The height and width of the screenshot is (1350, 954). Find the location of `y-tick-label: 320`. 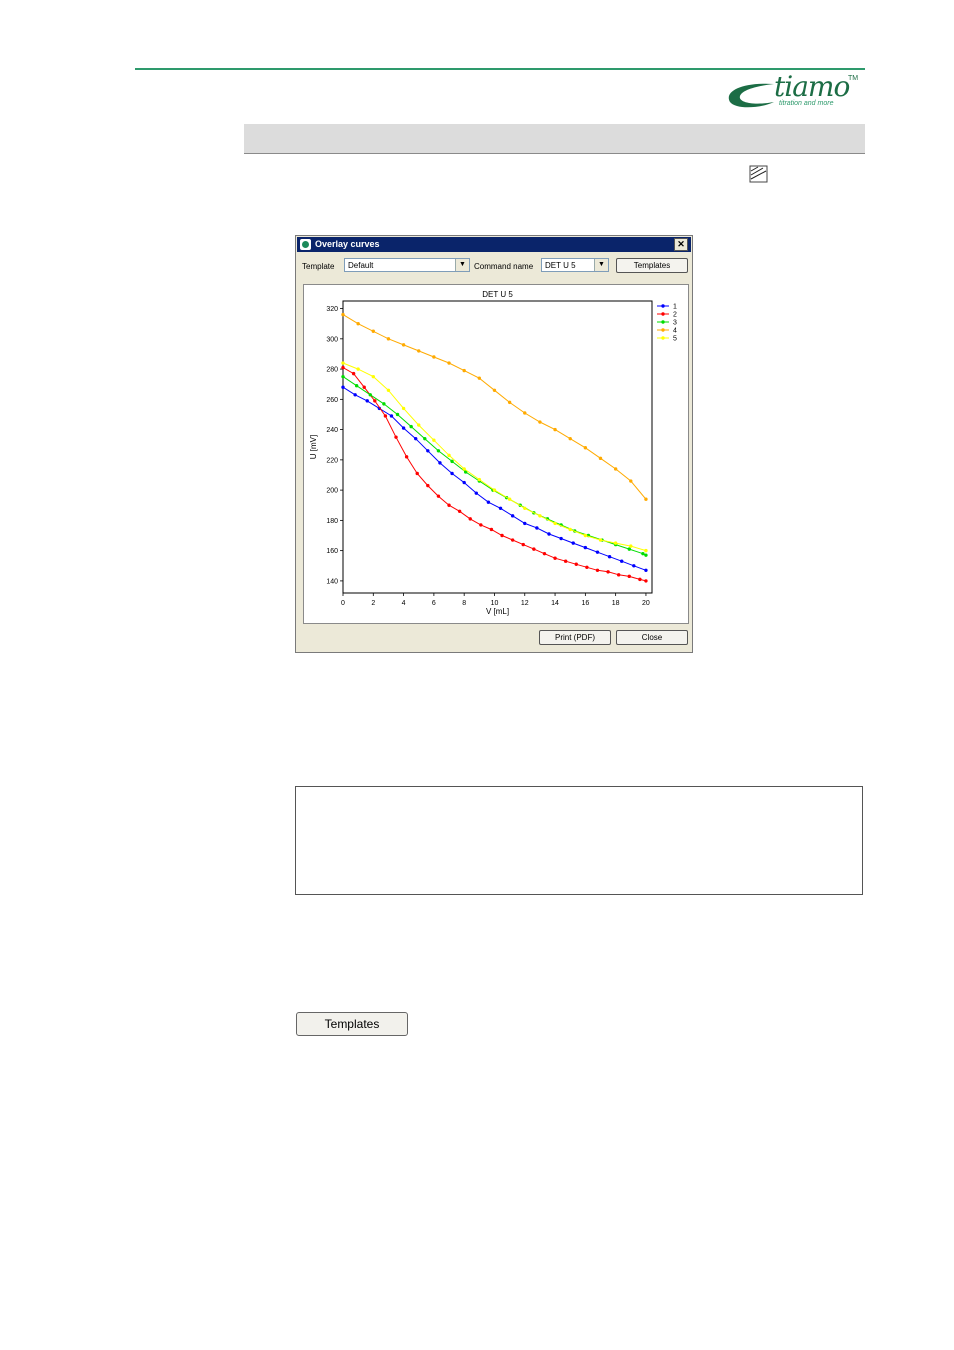

y-tick-label: 320 is located at coordinates (332, 309).